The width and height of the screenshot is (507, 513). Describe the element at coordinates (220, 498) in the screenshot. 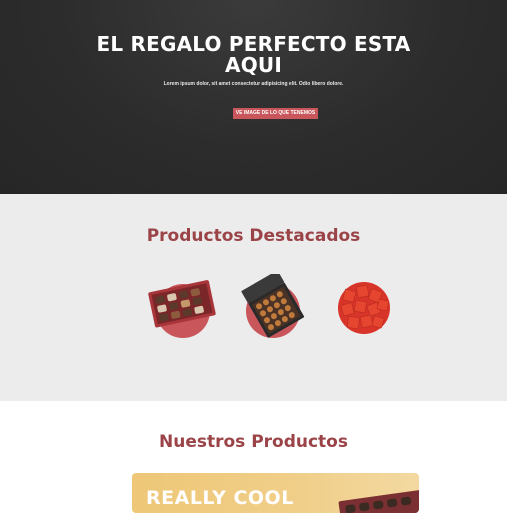

I see `banner-text: REALLY COOL` at that location.